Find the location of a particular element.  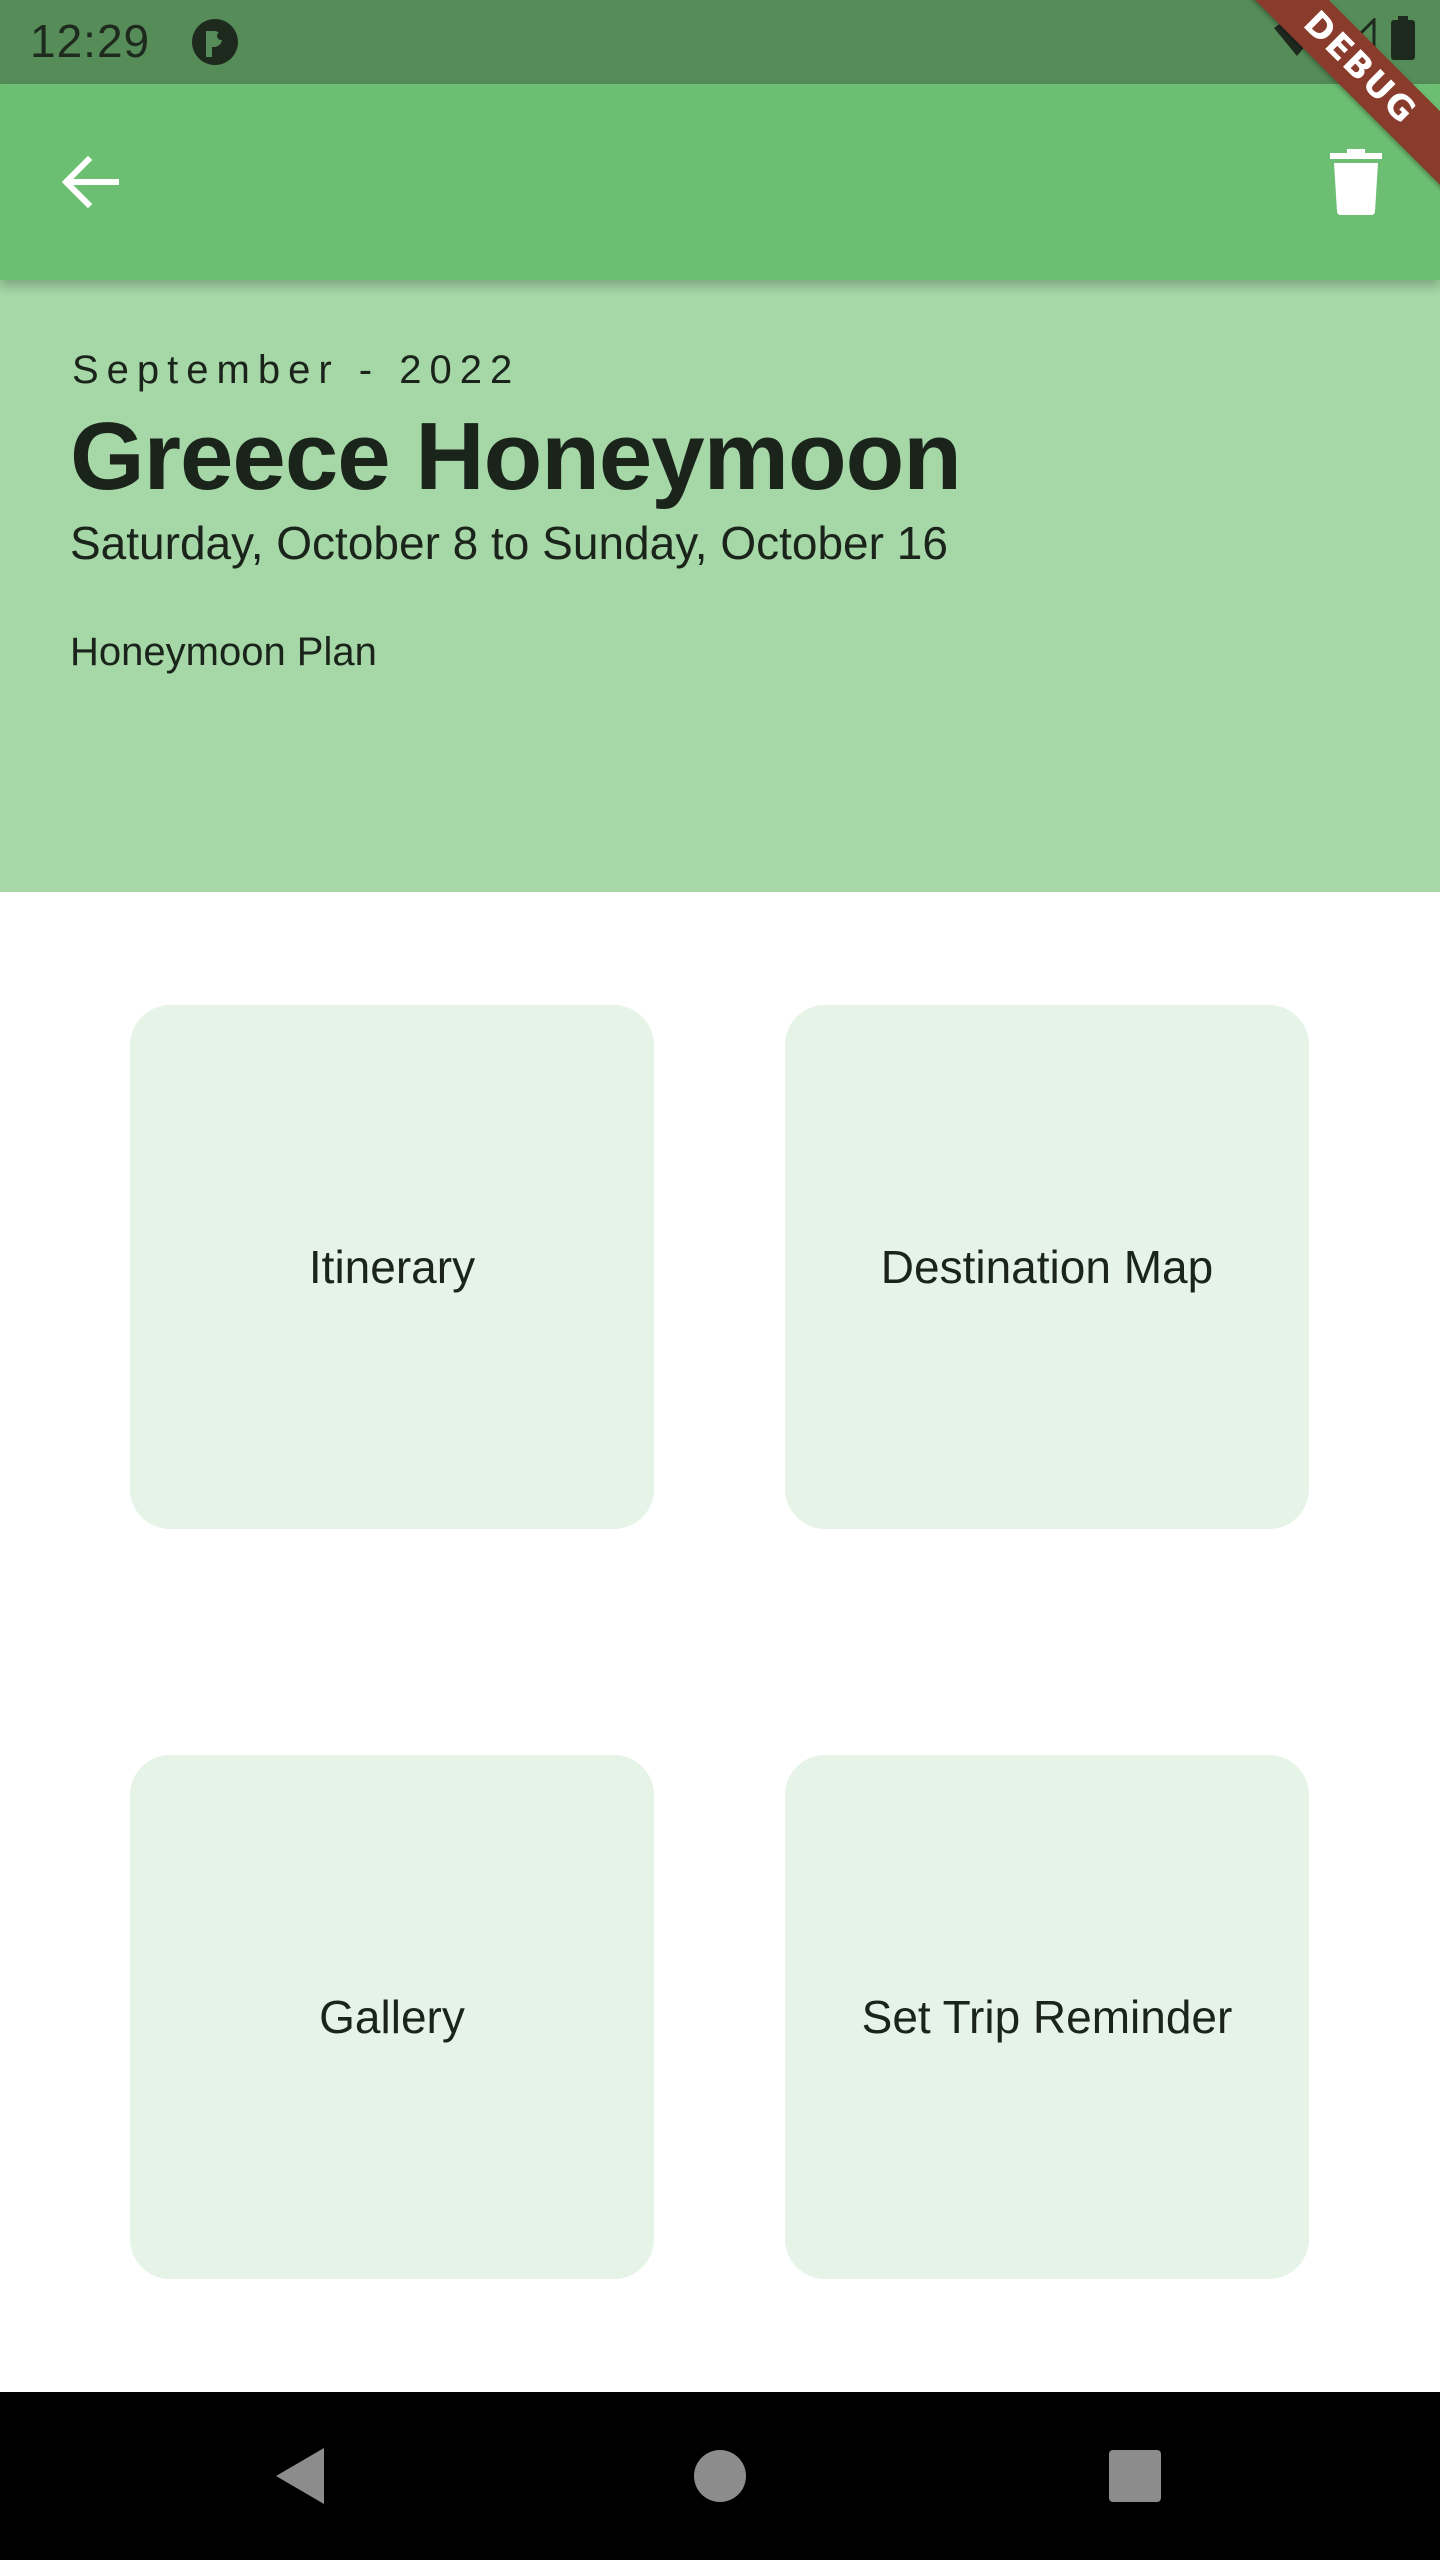

battery-icon is located at coordinates (1403, 38).